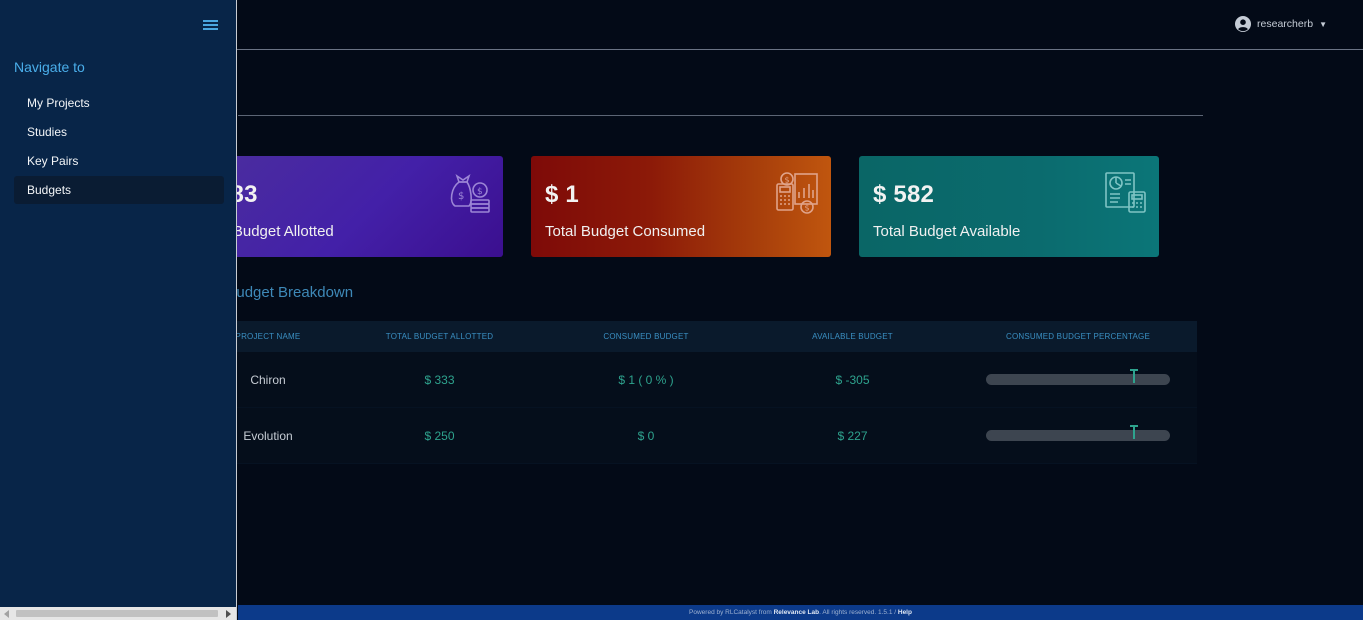  Describe the element at coordinates (905, 612) in the screenshot. I see `footer-help-link: Help` at that location.